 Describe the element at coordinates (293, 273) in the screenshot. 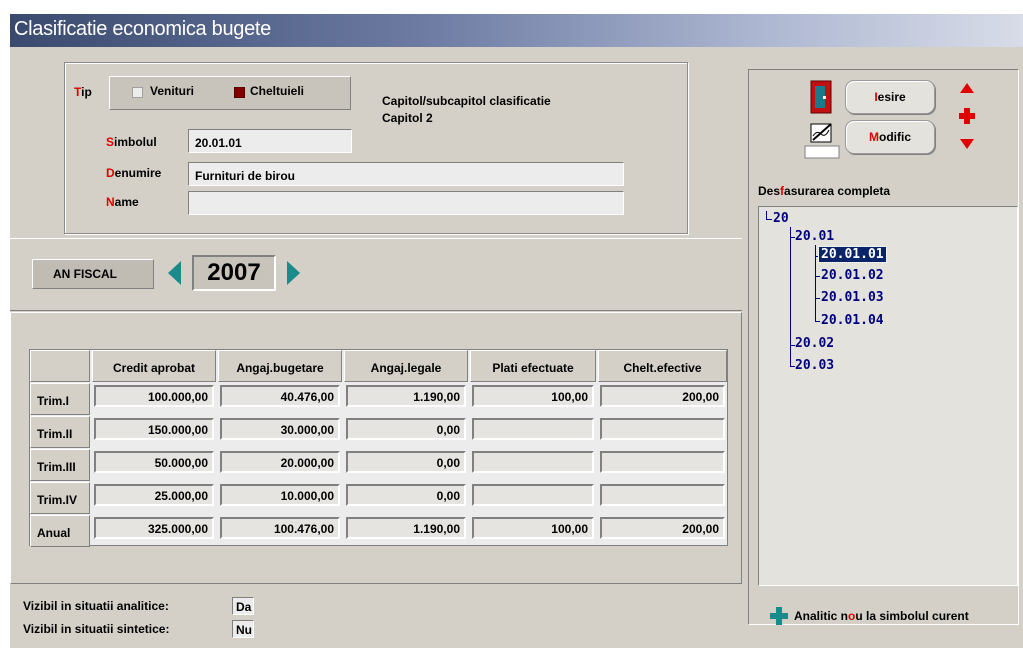

I see `next-arrow-icon` at that location.